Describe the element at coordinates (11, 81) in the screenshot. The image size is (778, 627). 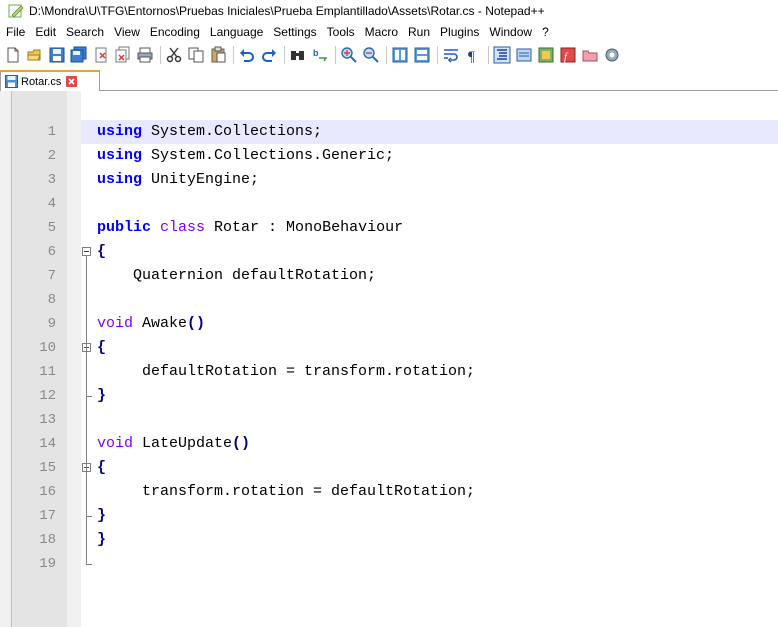
I see `file-saved-icon` at that location.